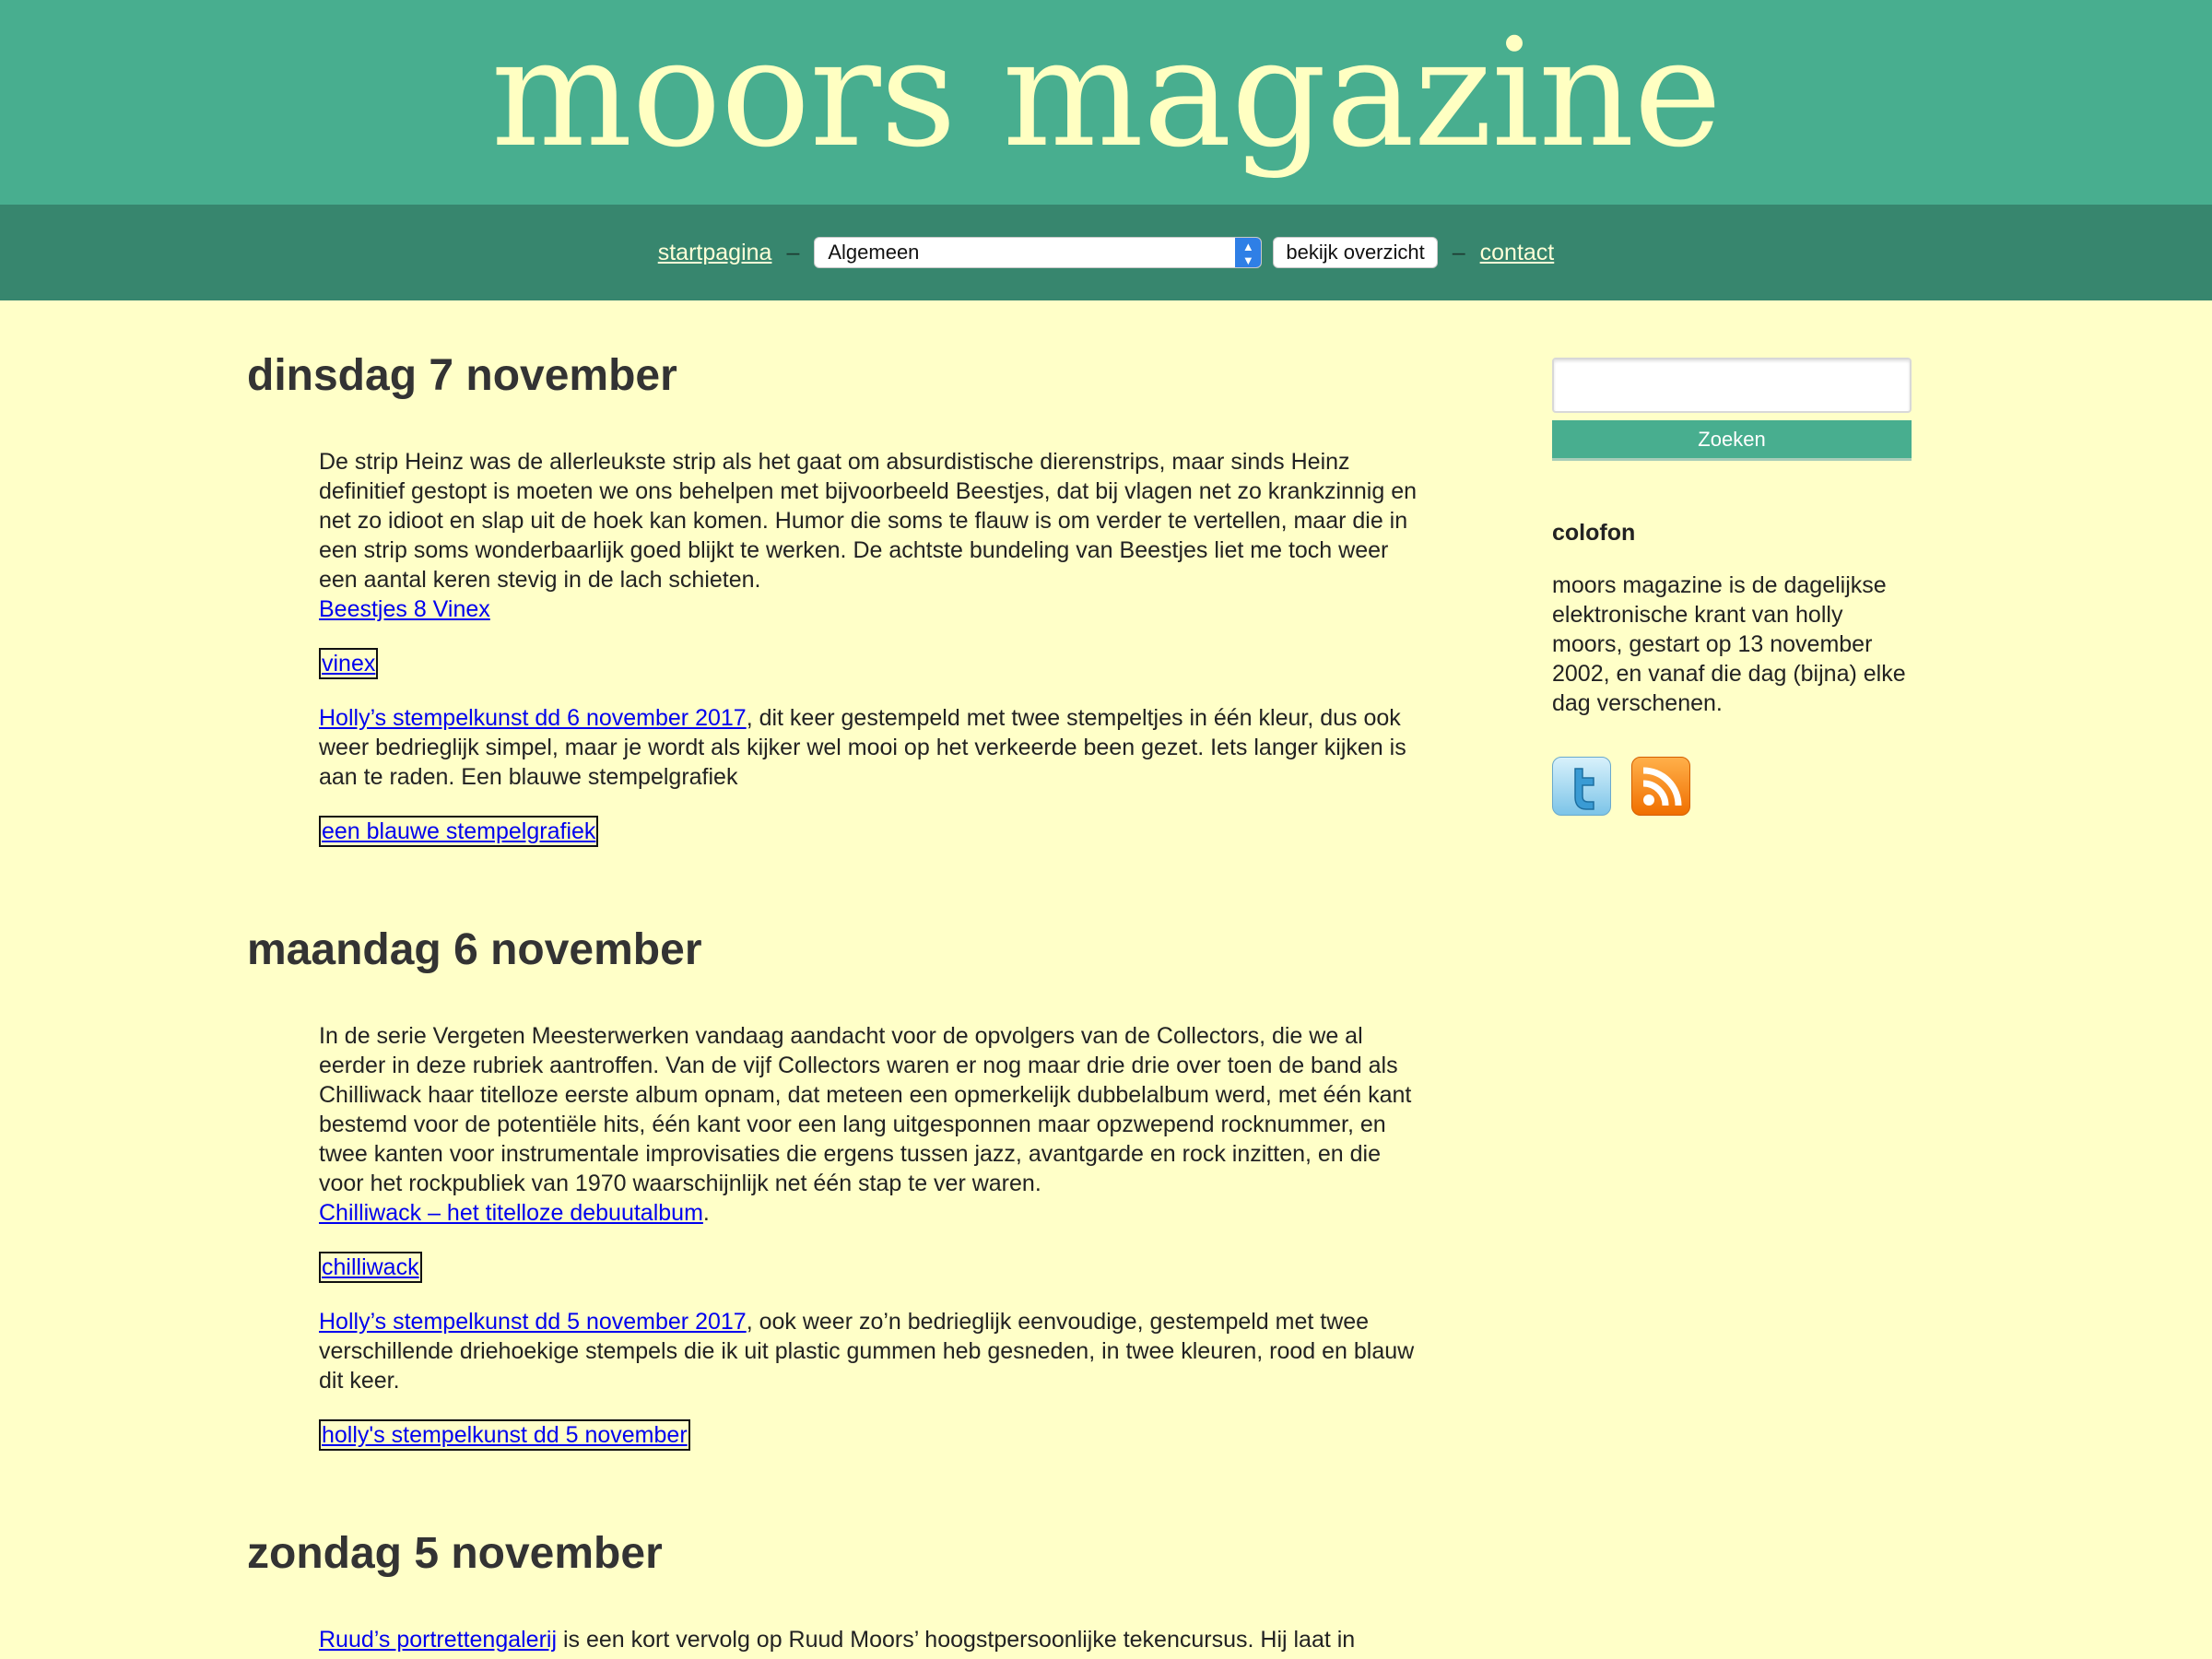  Describe the element at coordinates (1517, 253) in the screenshot. I see `nav-contact-link: contact` at that location.